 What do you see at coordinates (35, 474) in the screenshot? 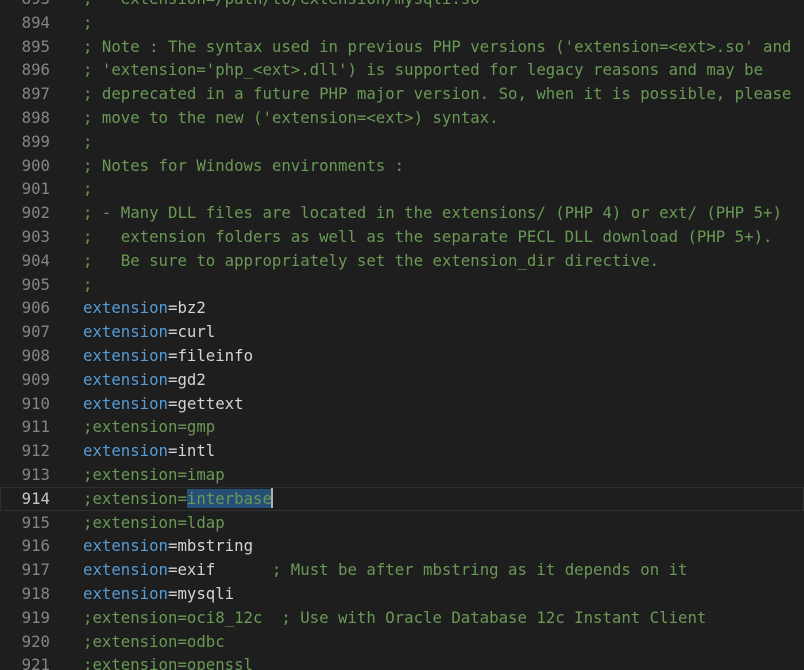
I see `line-number: 913` at bounding box center [35, 474].